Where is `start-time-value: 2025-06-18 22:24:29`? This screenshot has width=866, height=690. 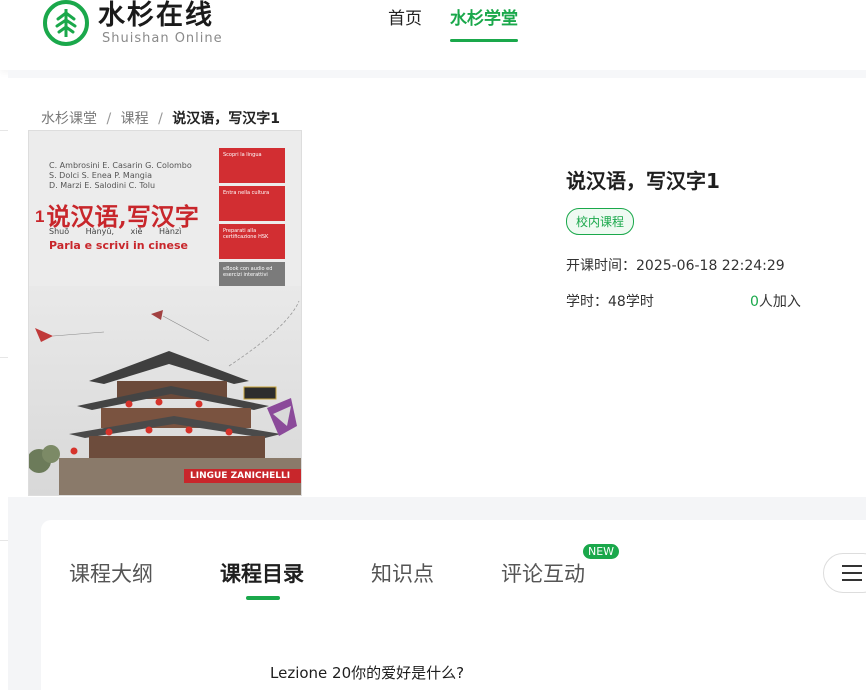 start-time-value: 2025-06-18 22:24:29 is located at coordinates (710, 266).